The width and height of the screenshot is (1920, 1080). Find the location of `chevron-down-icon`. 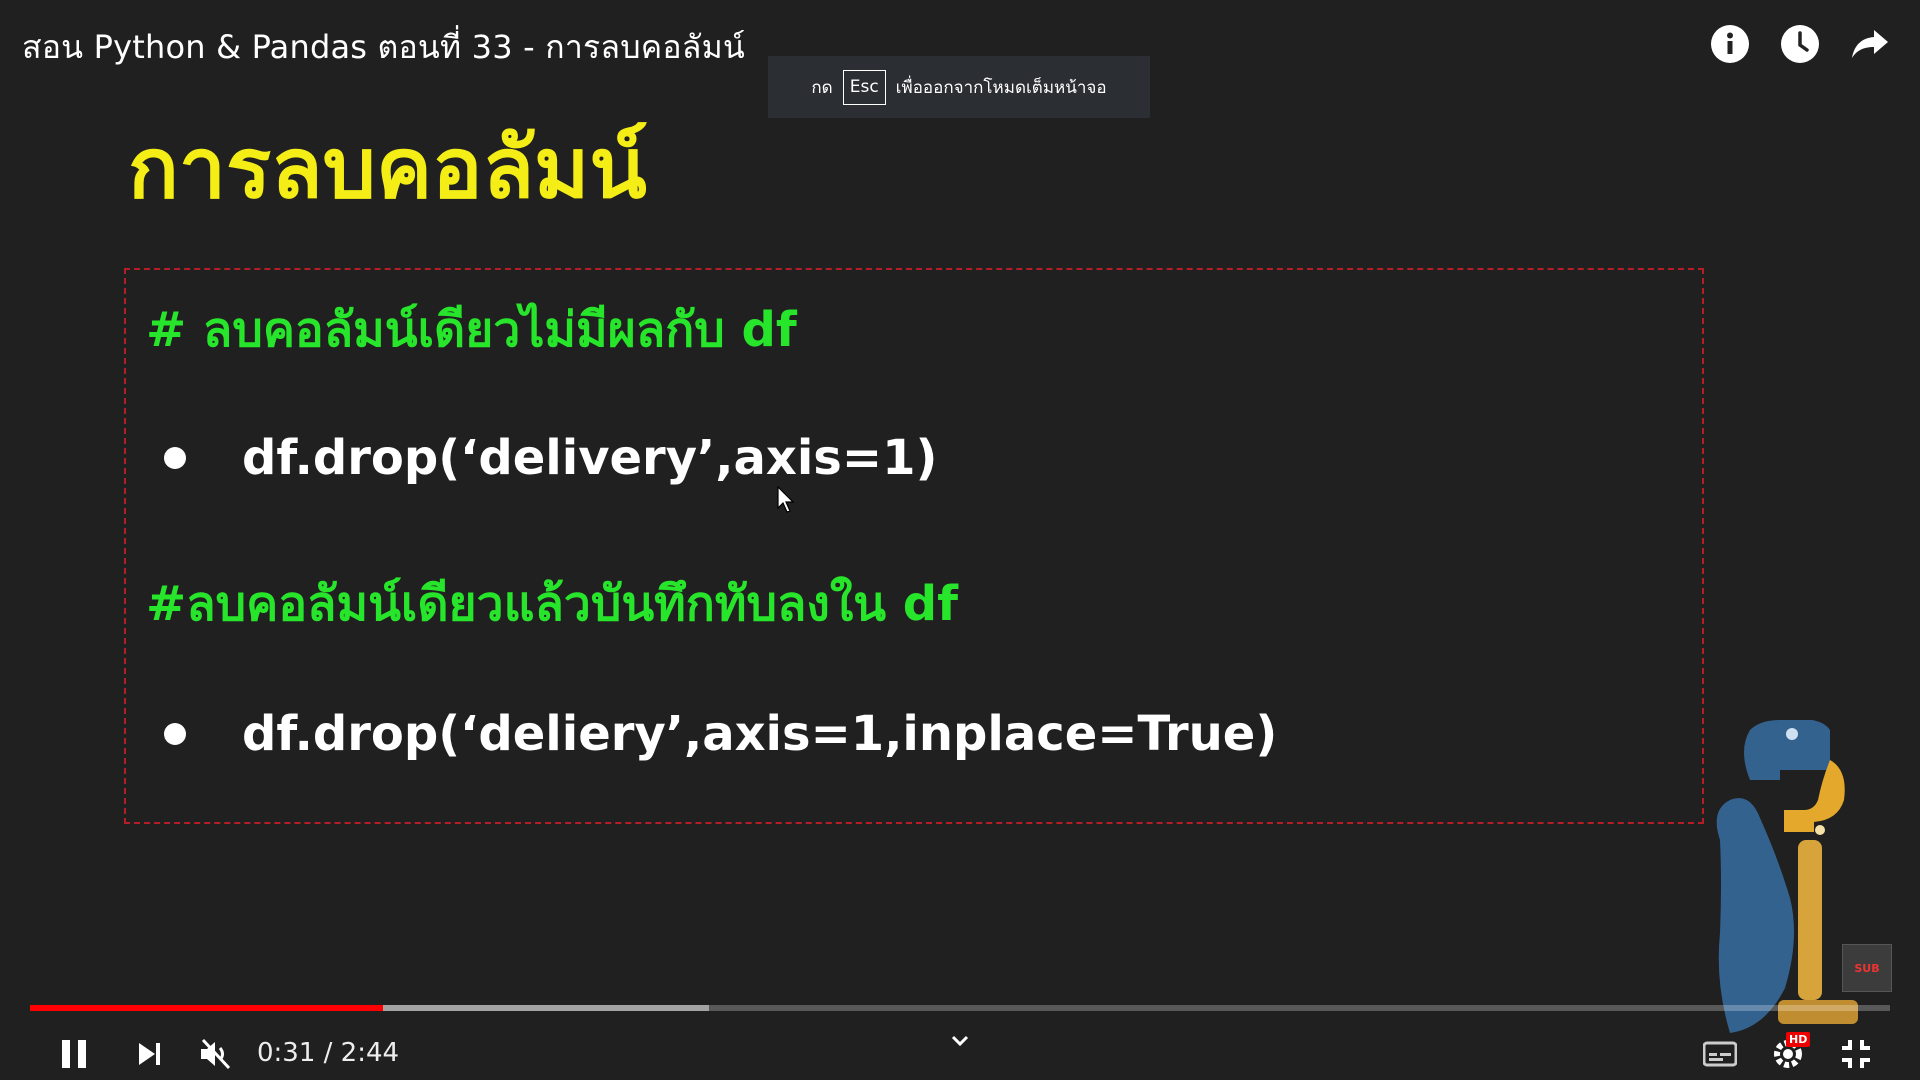

chevron-down-icon is located at coordinates (960, 1041).